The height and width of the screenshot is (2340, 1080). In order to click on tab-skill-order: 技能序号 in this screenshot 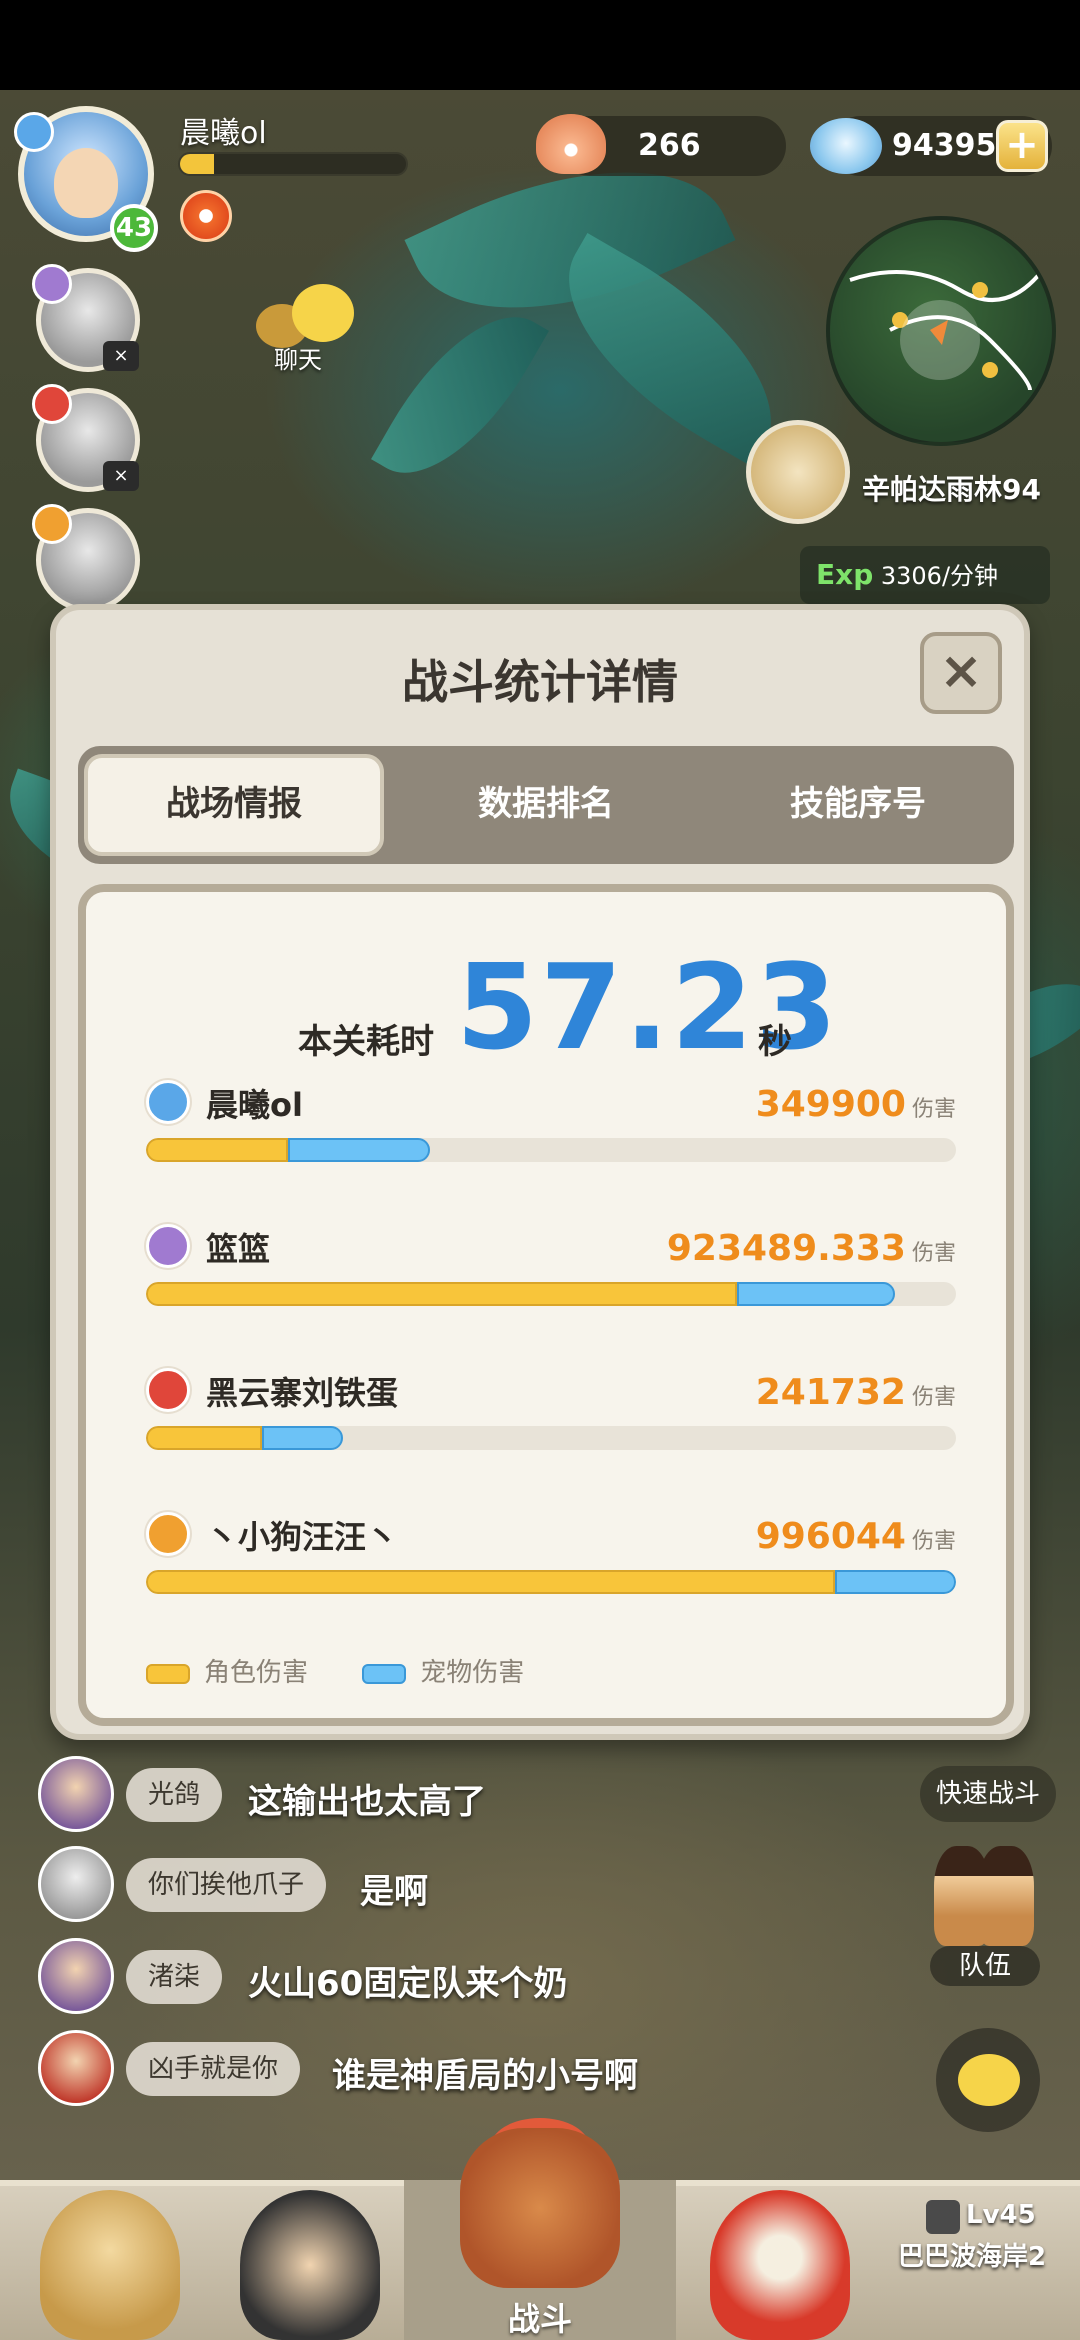, I will do `click(858, 805)`.